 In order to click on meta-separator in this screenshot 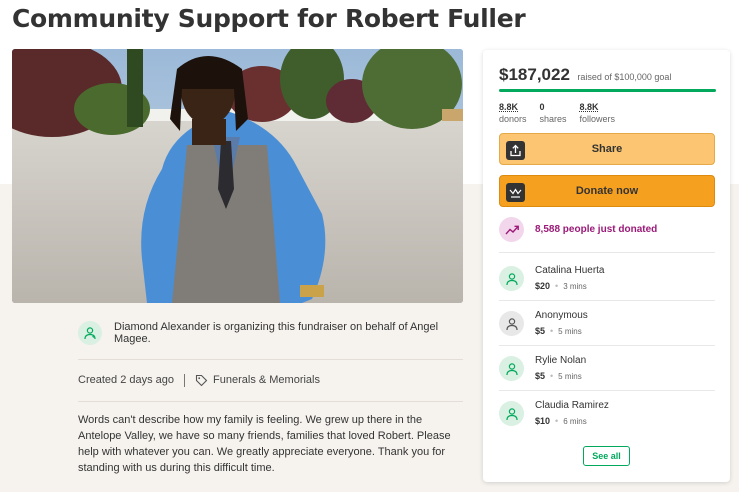, I will do `click(185, 380)`.